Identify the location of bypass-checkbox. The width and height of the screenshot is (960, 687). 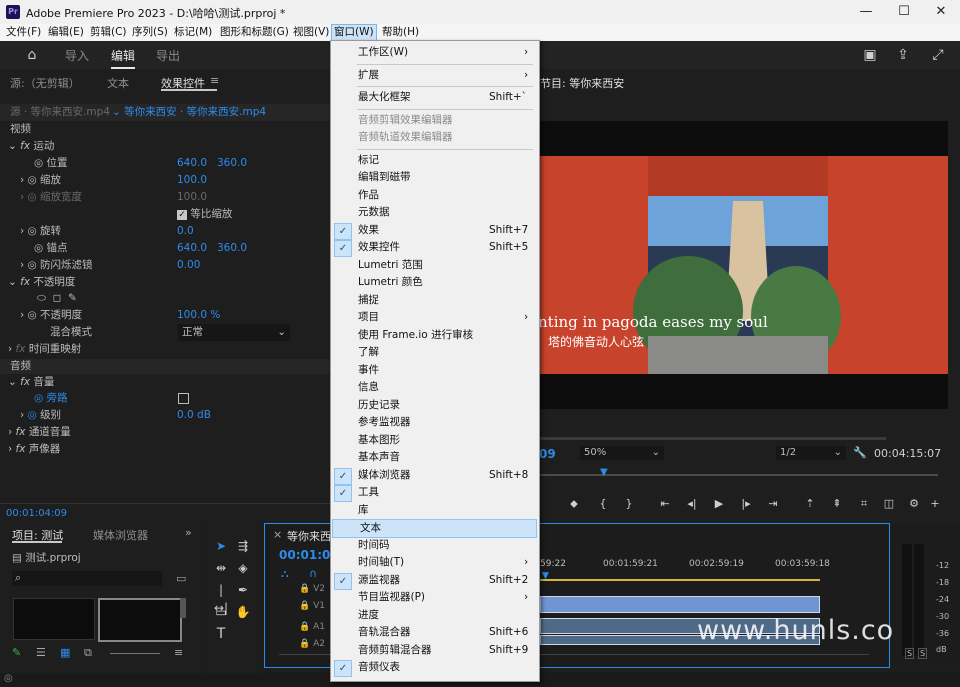
(183, 398).